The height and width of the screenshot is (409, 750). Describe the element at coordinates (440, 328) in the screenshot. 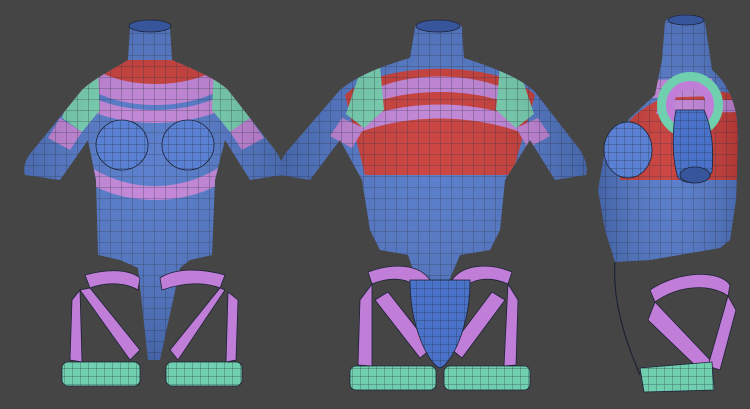

I see `back-leg-straps` at that location.